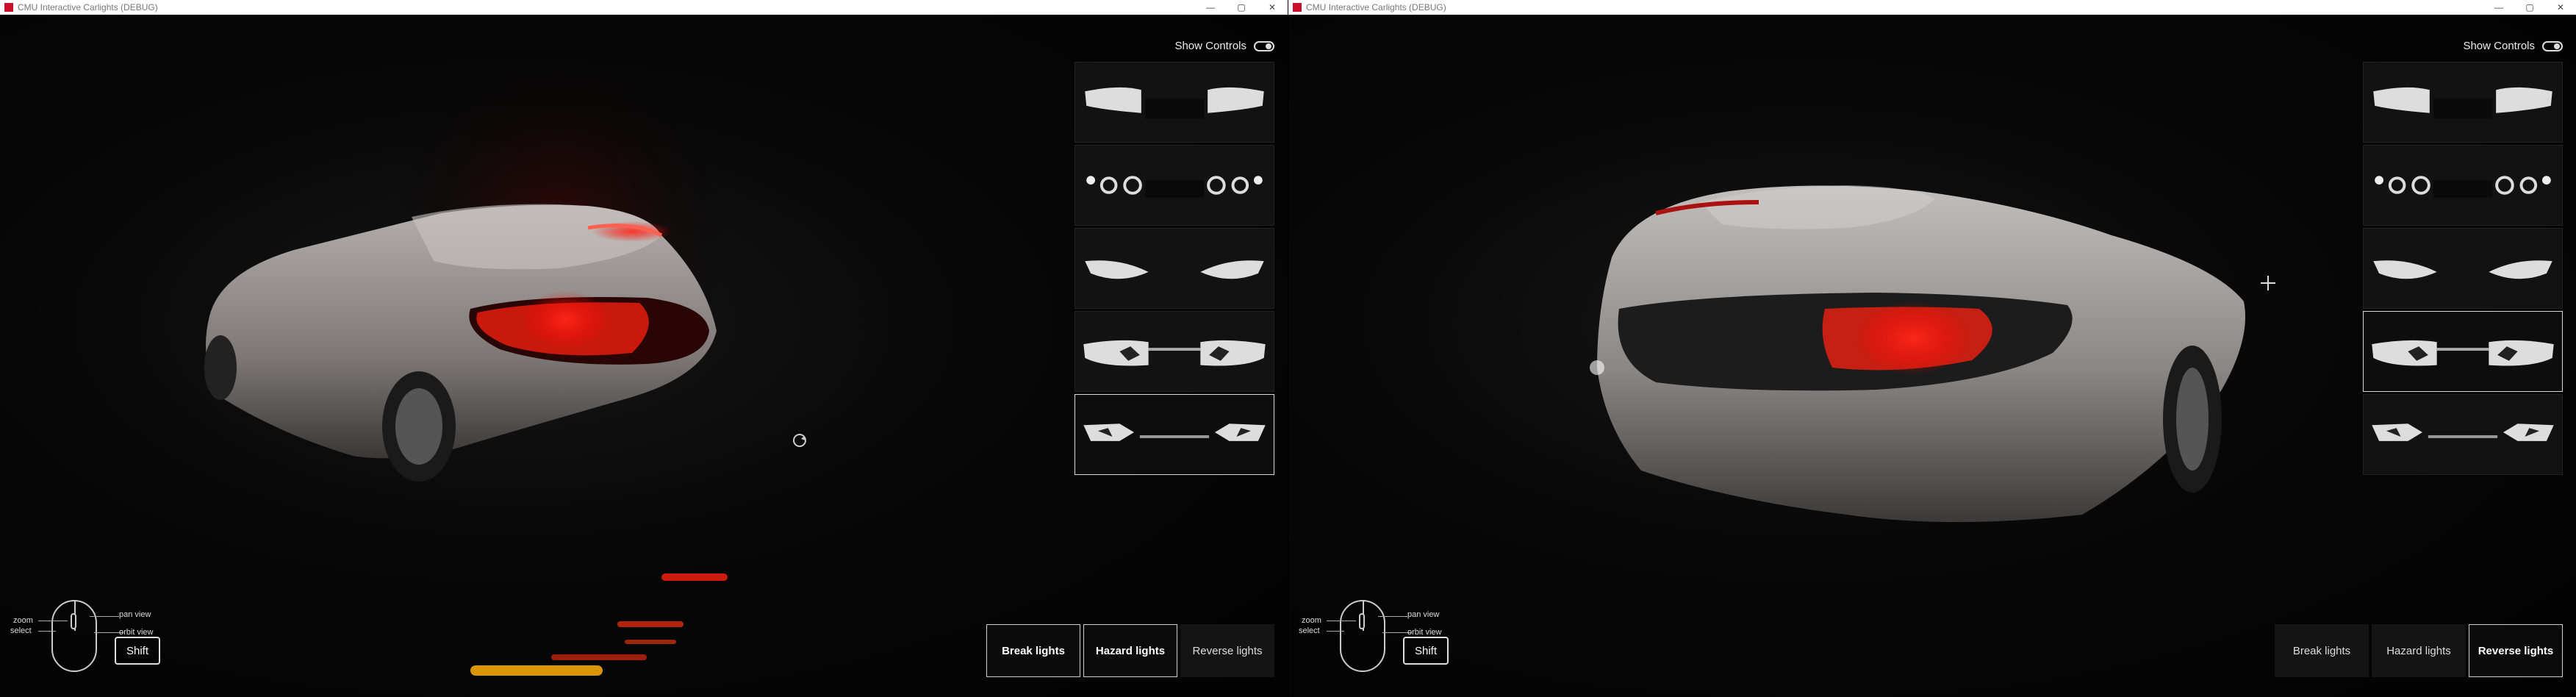 This screenshot has width=2576, height=697. I want to click on reflection-amber, so click(536, 670).